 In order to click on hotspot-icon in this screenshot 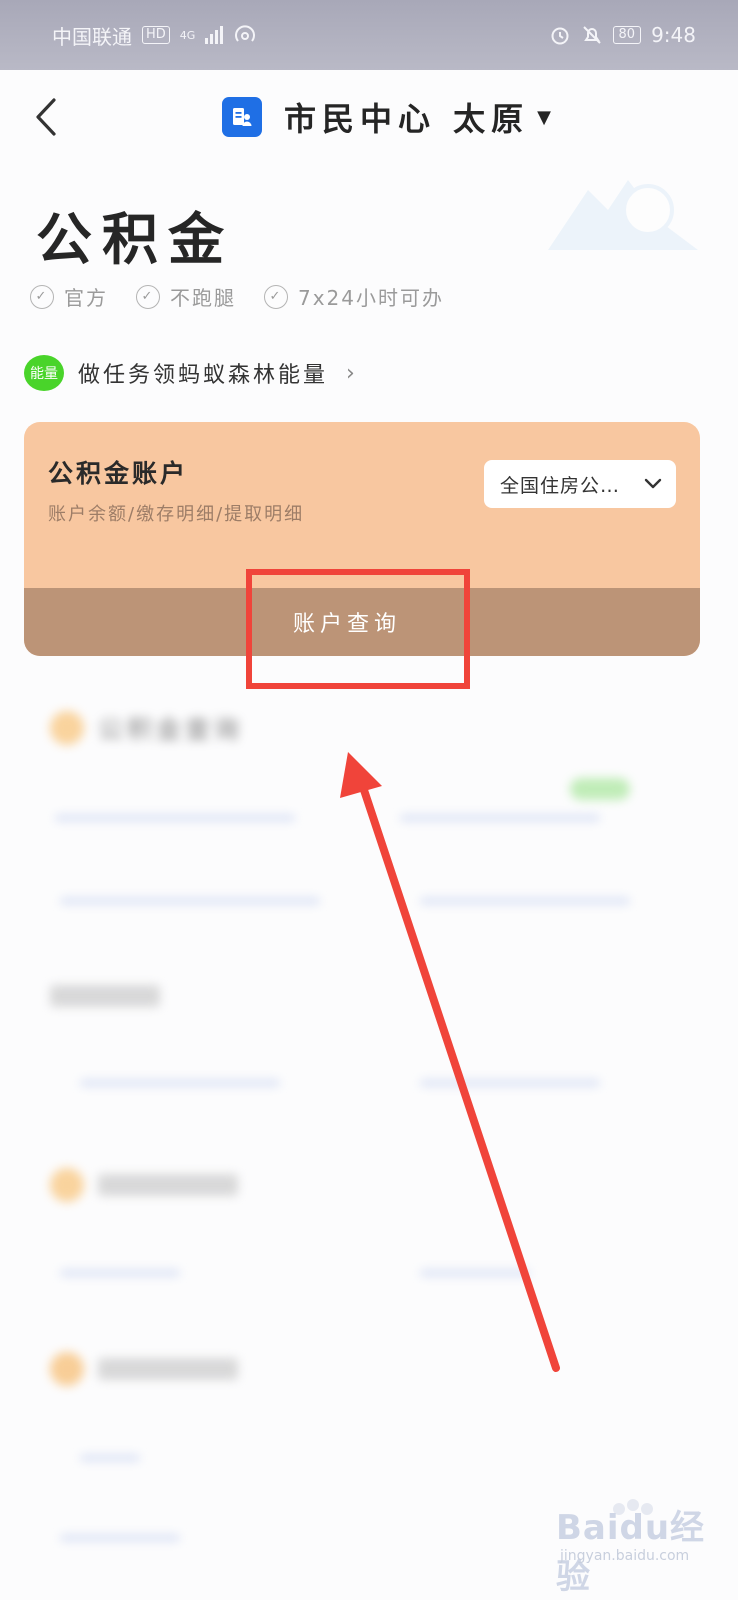, I will do `click(245, 33)`.